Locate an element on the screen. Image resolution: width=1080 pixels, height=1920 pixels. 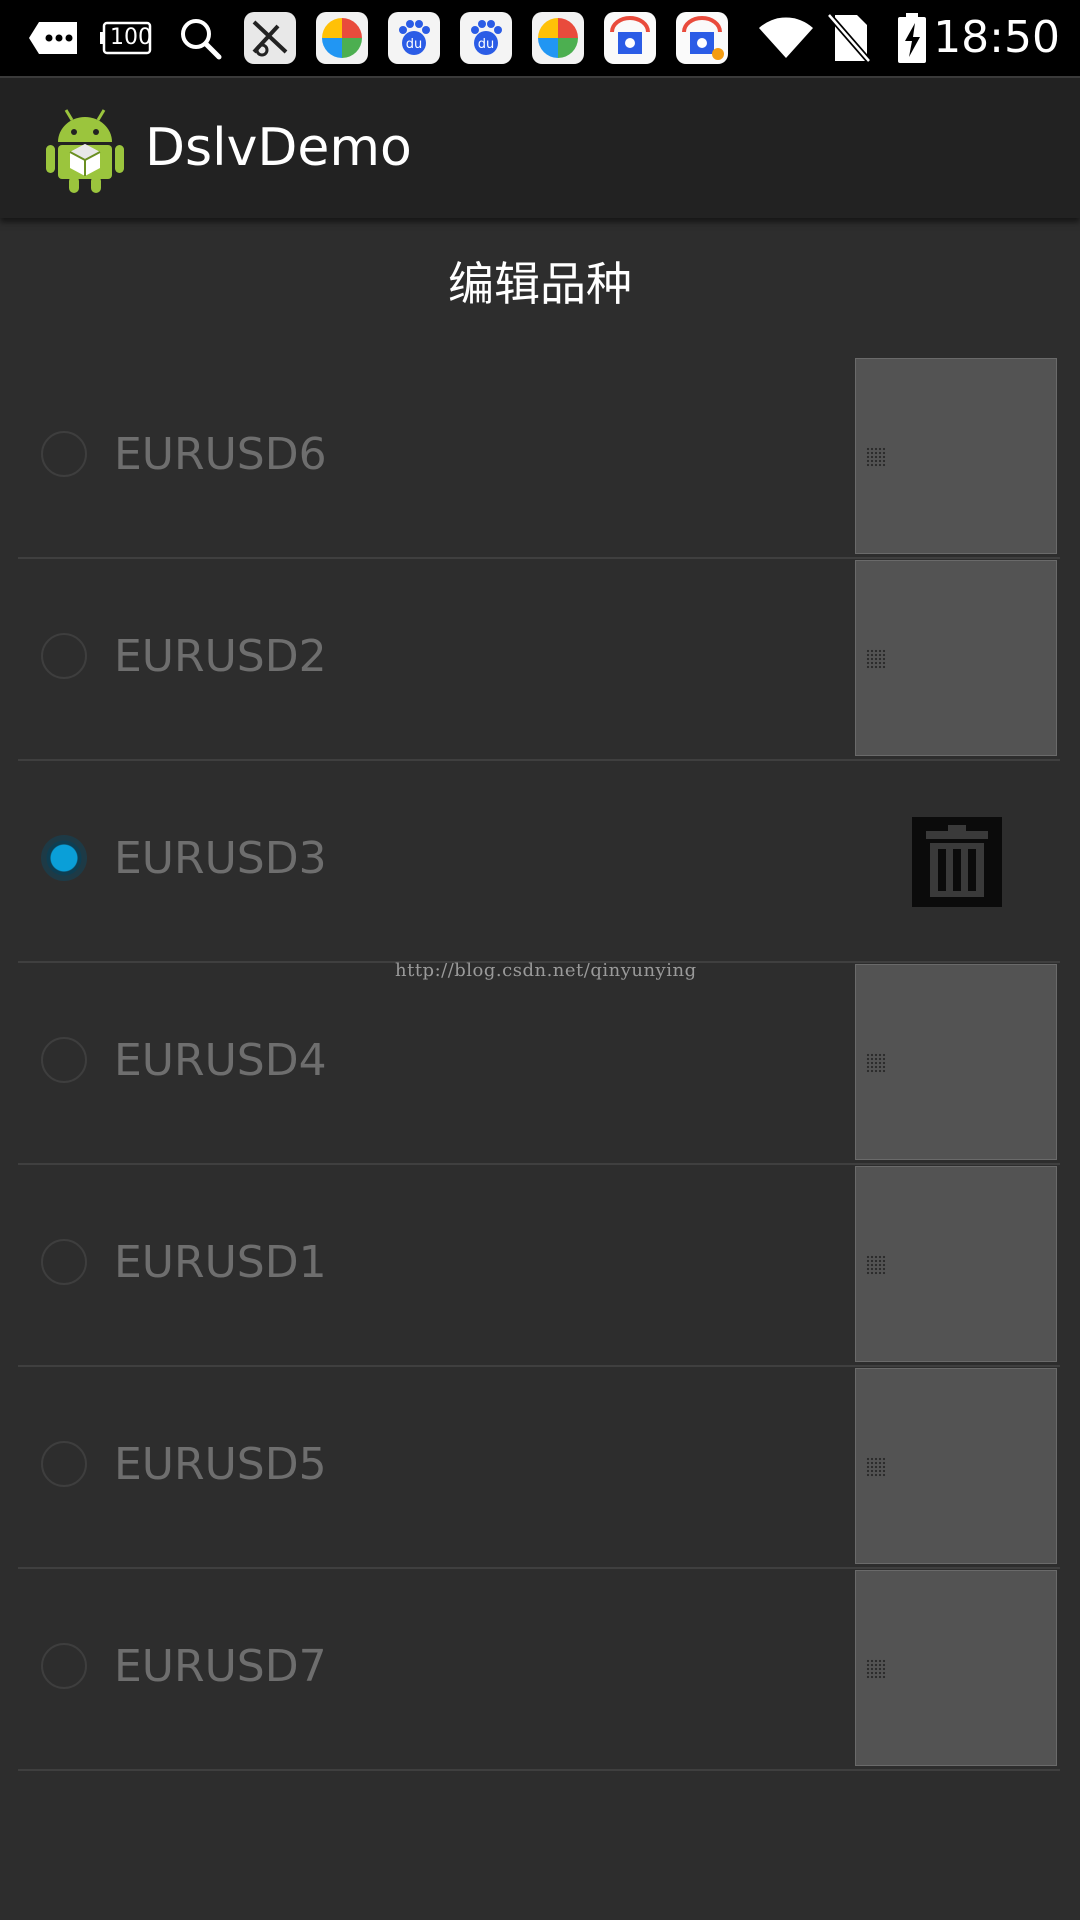
list-item-label: EURUSD5 is located at coordinates (220, 1464).